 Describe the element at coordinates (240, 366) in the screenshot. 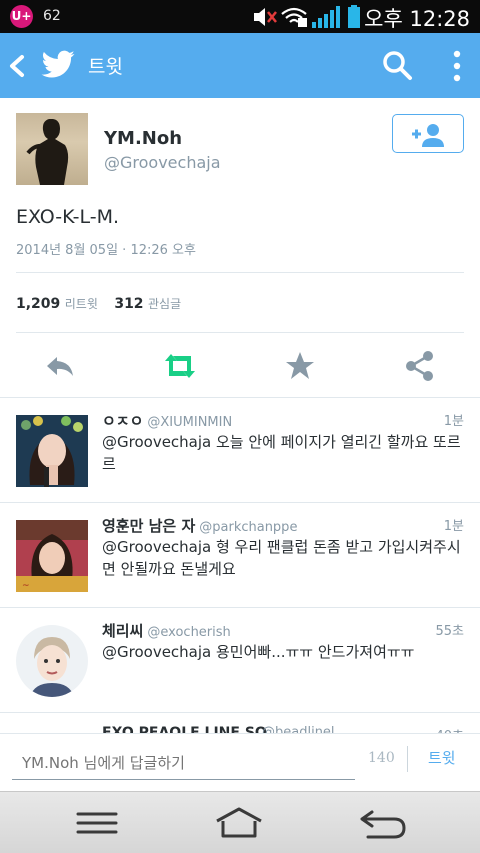

I see `tweet-actions` at that location.